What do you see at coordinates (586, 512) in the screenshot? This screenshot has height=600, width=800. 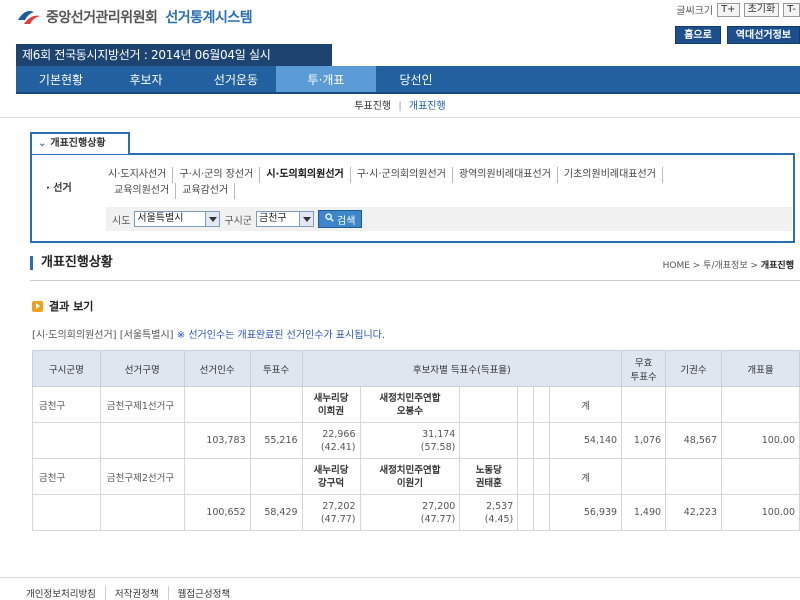 I see `total-votes-cell: 56,939` at bounding box center [586, 512].